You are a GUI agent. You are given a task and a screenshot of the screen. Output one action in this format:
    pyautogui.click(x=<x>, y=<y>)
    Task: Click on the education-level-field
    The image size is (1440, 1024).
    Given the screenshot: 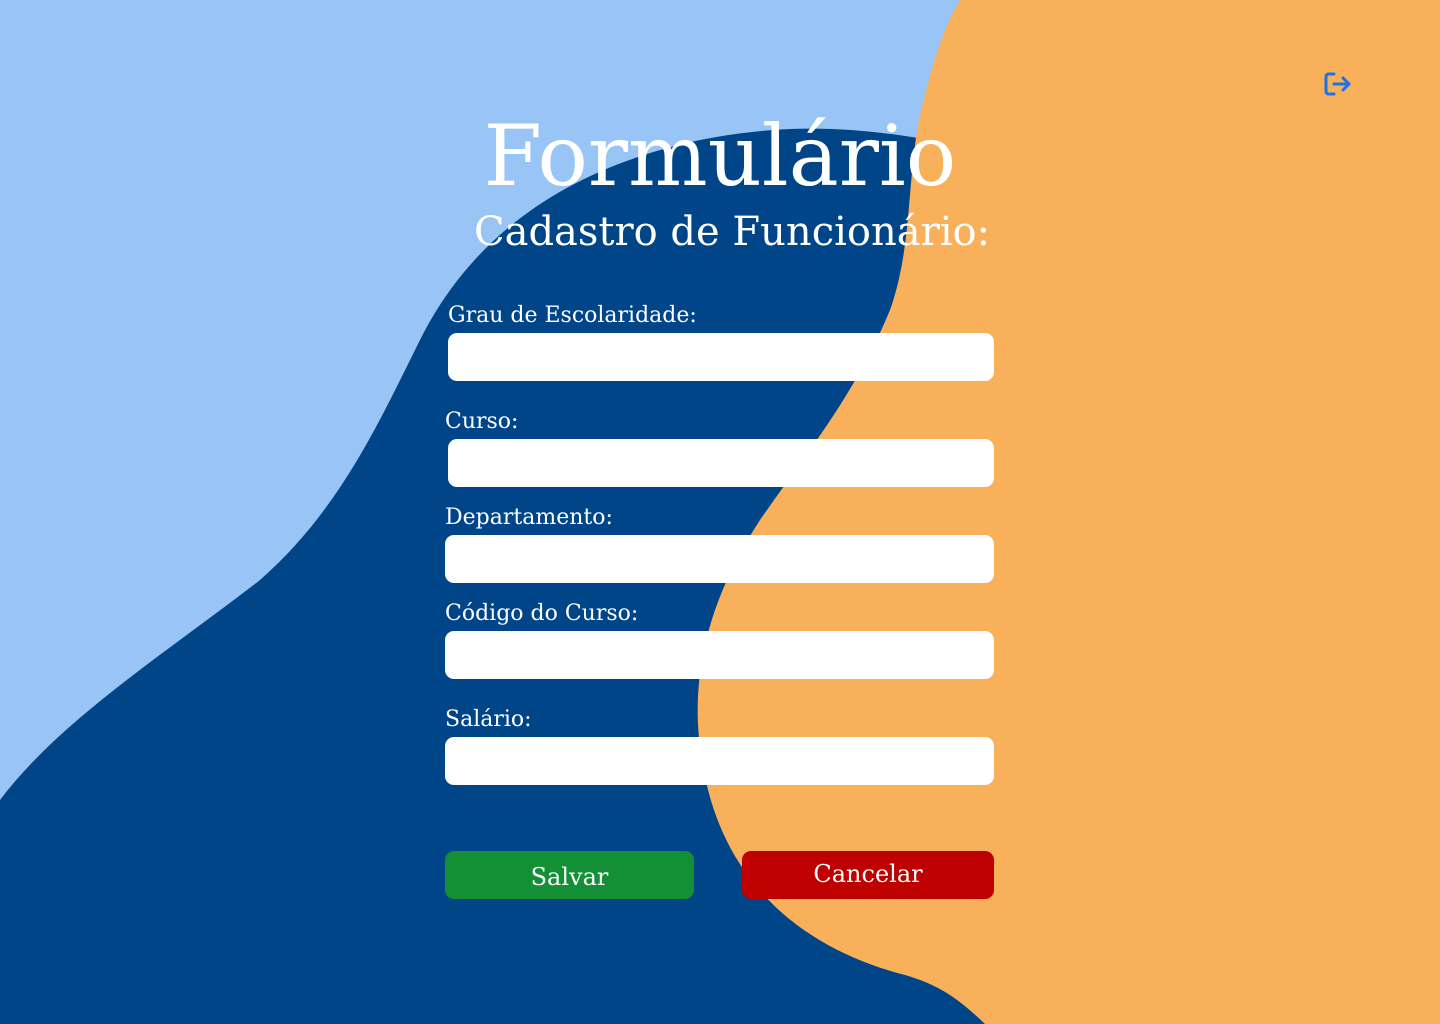 What is the action you would take?
    pyautogui.click(x=721, y=357)
    